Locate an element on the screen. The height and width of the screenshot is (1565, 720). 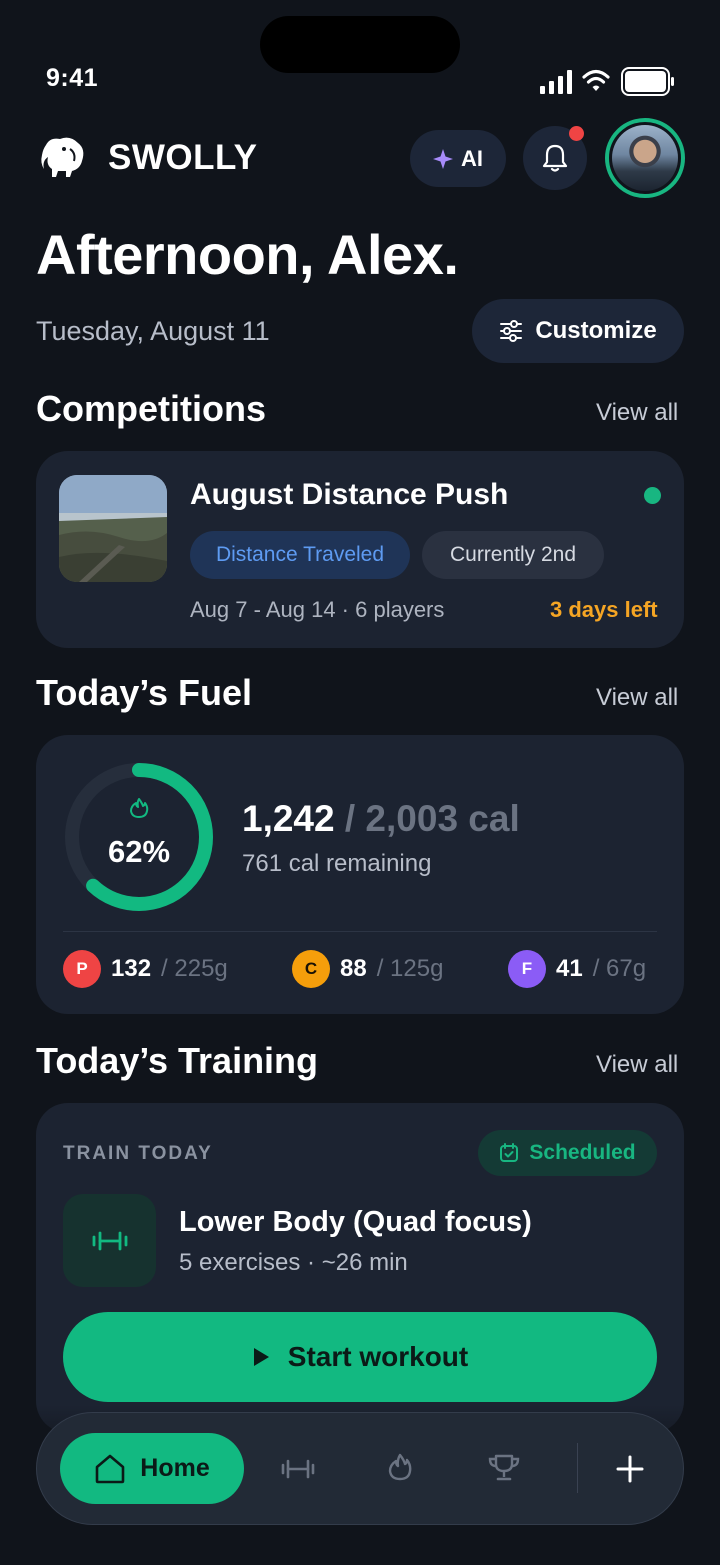
protein-value: 132 is located at coordinates (131, 968).